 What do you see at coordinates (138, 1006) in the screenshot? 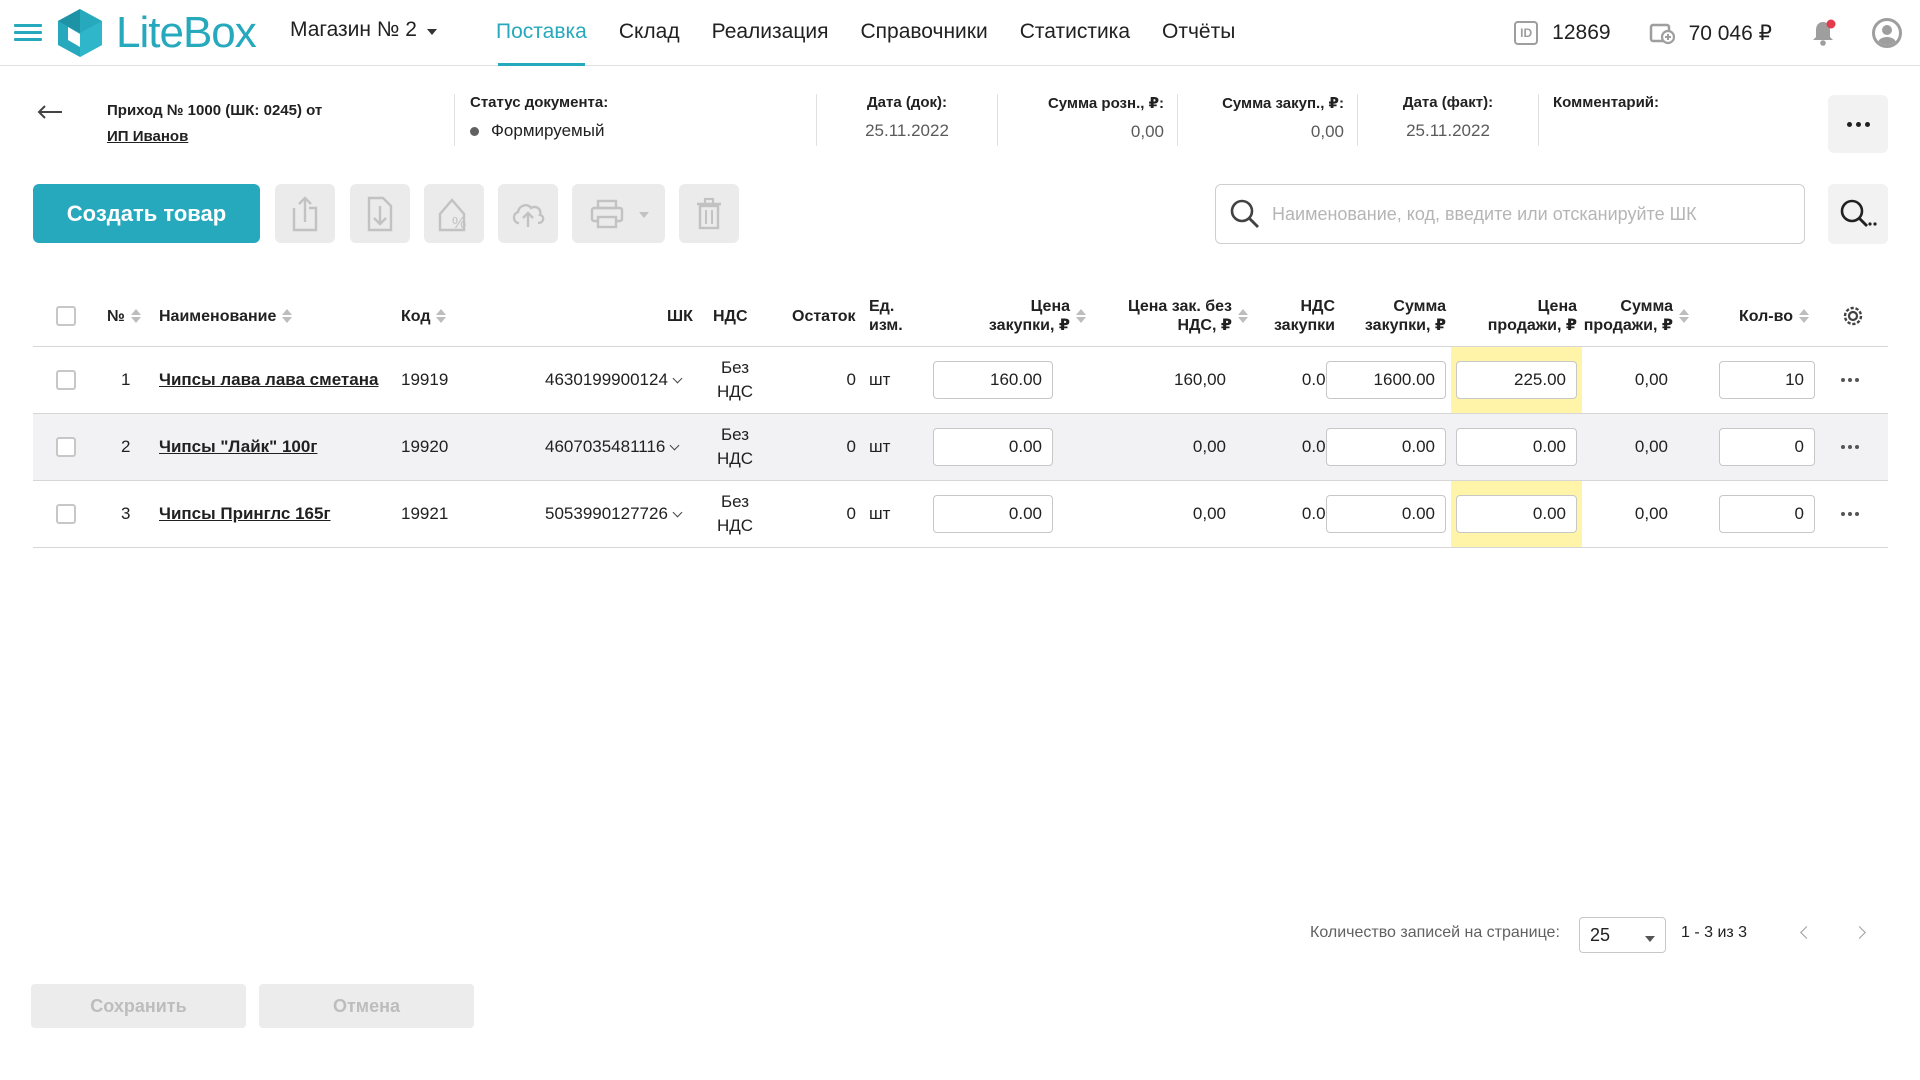
I see `save-button: Сохранить` at bounding box center [138, 1006].